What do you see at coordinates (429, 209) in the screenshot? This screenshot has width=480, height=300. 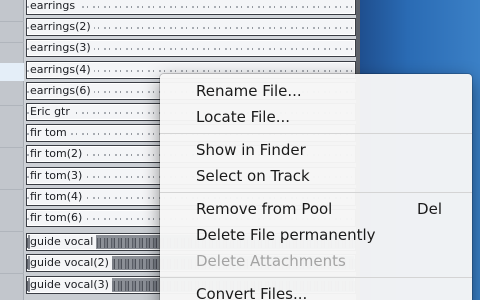 I see `keyboard-shortcut: Del` at bounding box center [429, 209].